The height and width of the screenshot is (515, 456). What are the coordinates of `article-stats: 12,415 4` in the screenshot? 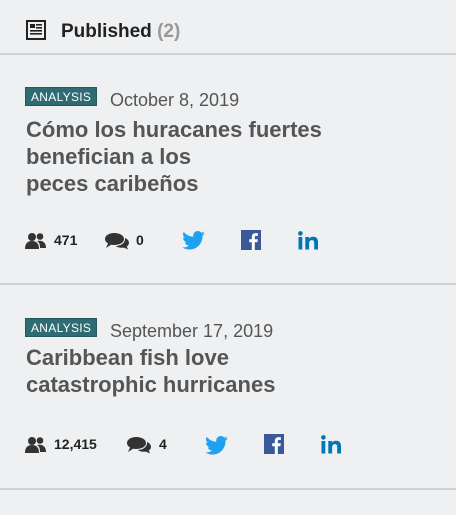 It's located at (235, 445).